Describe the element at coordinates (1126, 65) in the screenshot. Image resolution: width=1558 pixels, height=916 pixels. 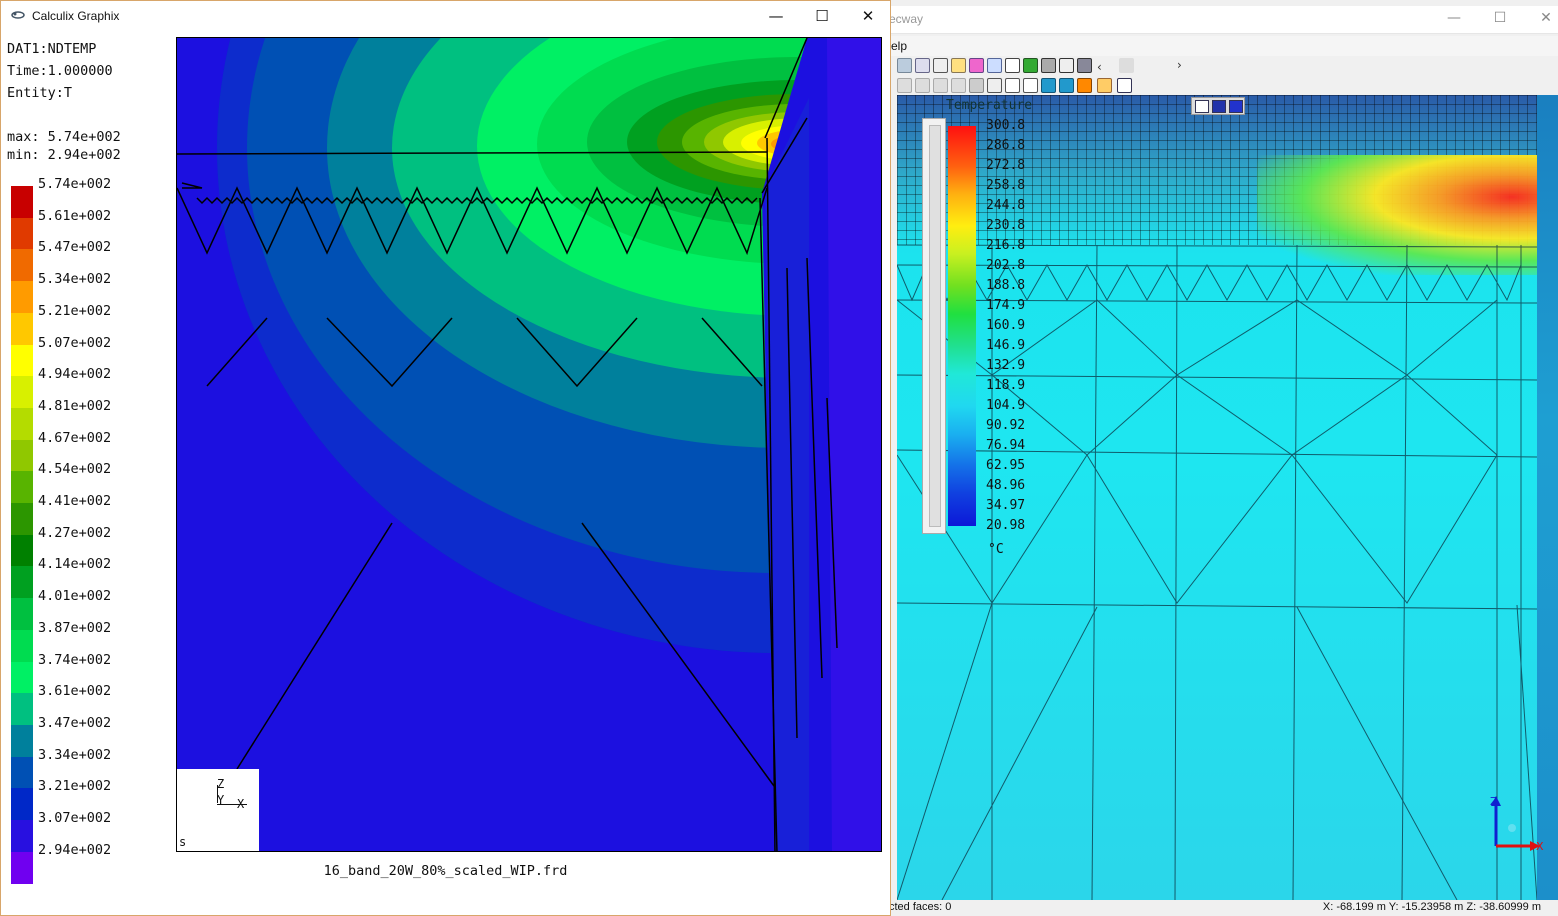
I see `toolbar-blank-button` at that location.